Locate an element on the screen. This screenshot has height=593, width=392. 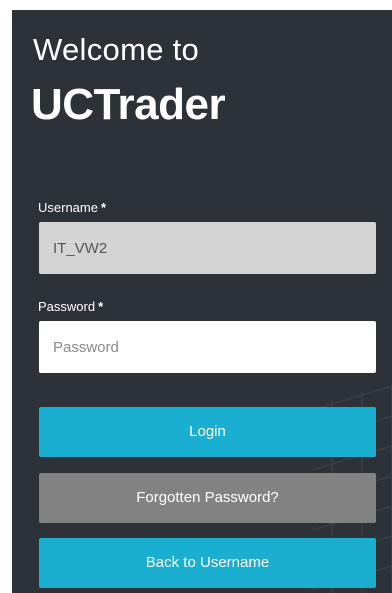
login-button: Login is located at coordinates (207, 432).